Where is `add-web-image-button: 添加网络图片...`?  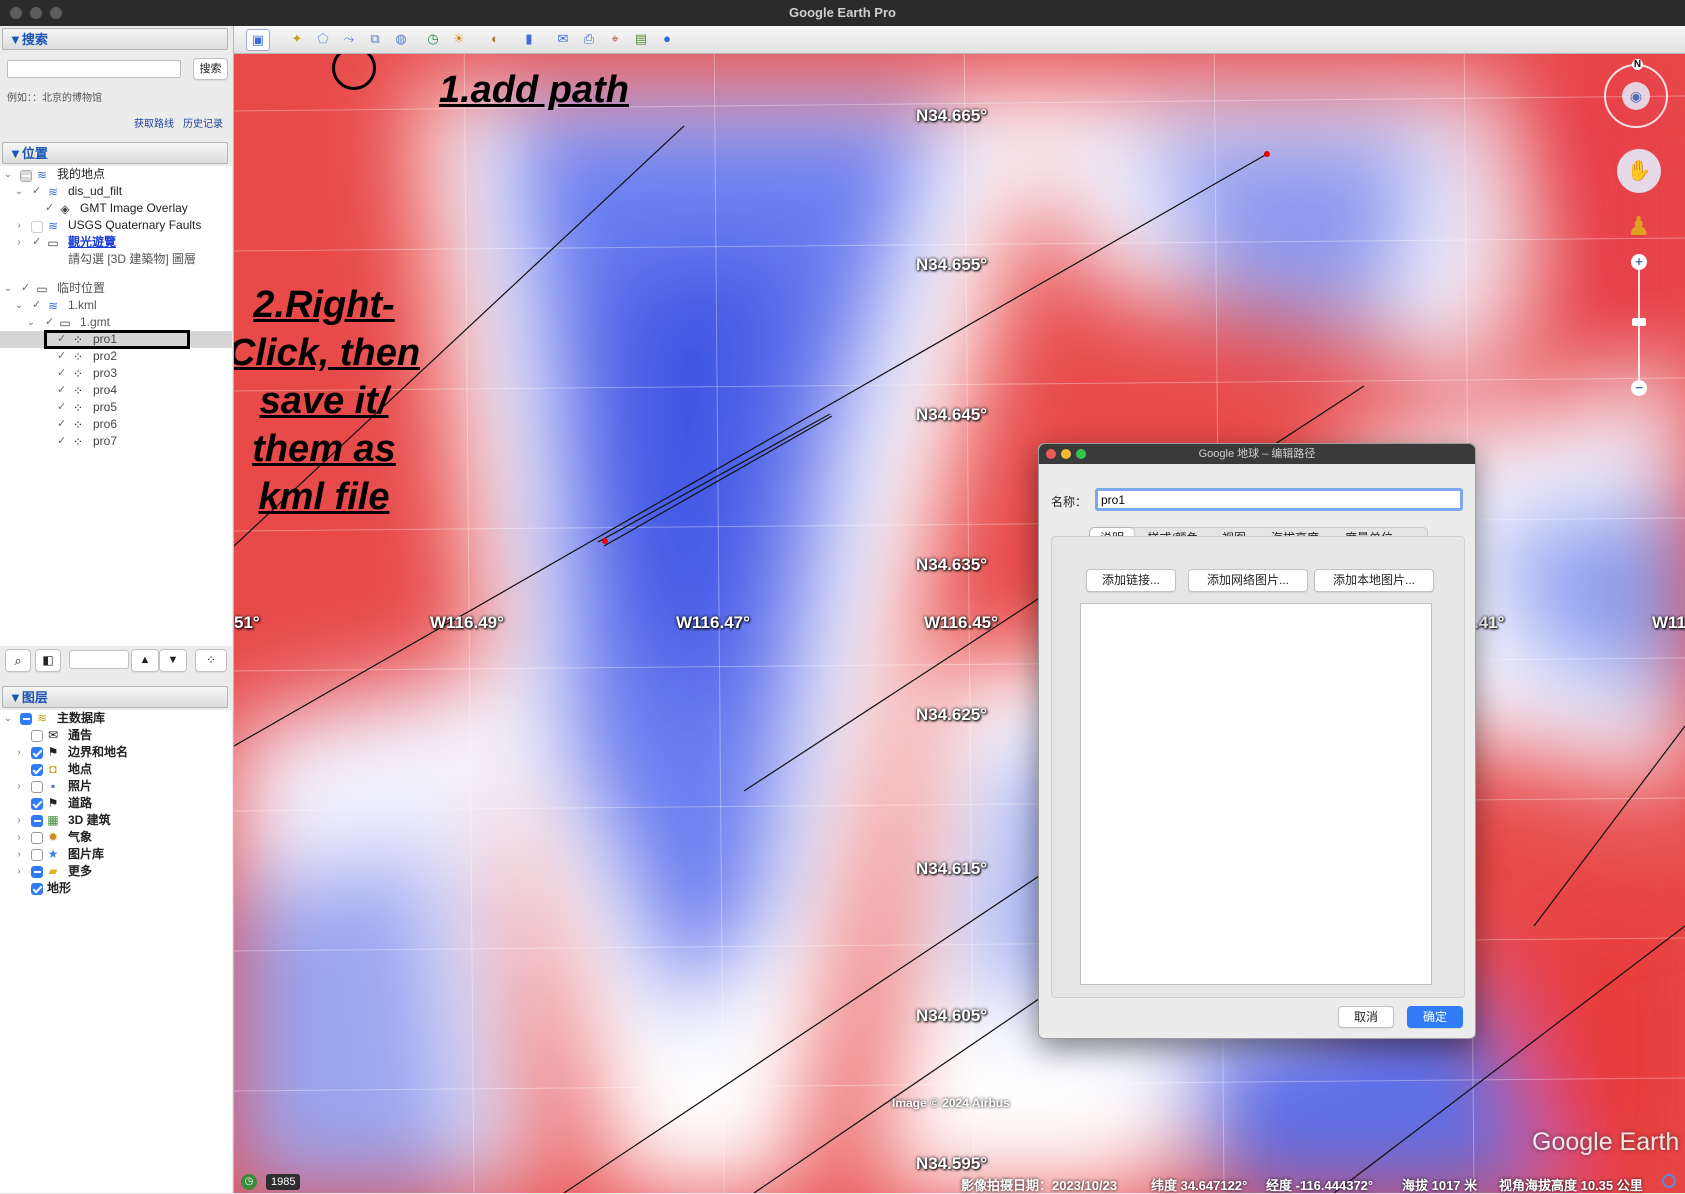
add-web-image-button: 添加网络图片... is located at coordinates (1248, 580).